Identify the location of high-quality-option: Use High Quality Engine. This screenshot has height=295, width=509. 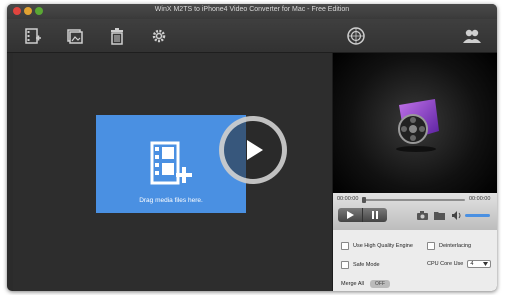
(377, 246).